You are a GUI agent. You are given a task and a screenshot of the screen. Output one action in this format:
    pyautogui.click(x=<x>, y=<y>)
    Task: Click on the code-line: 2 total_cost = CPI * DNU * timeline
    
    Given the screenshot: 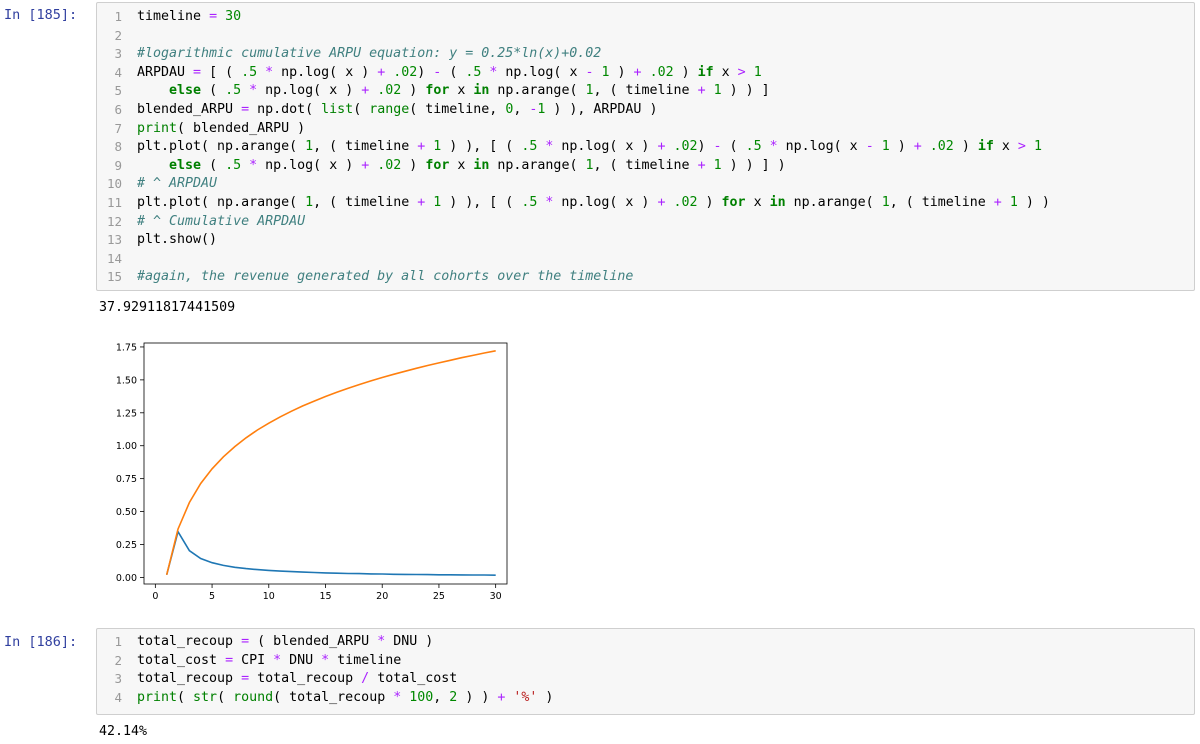 What is the action you would take?
    pyautogui.click(x=645, y=661)
    